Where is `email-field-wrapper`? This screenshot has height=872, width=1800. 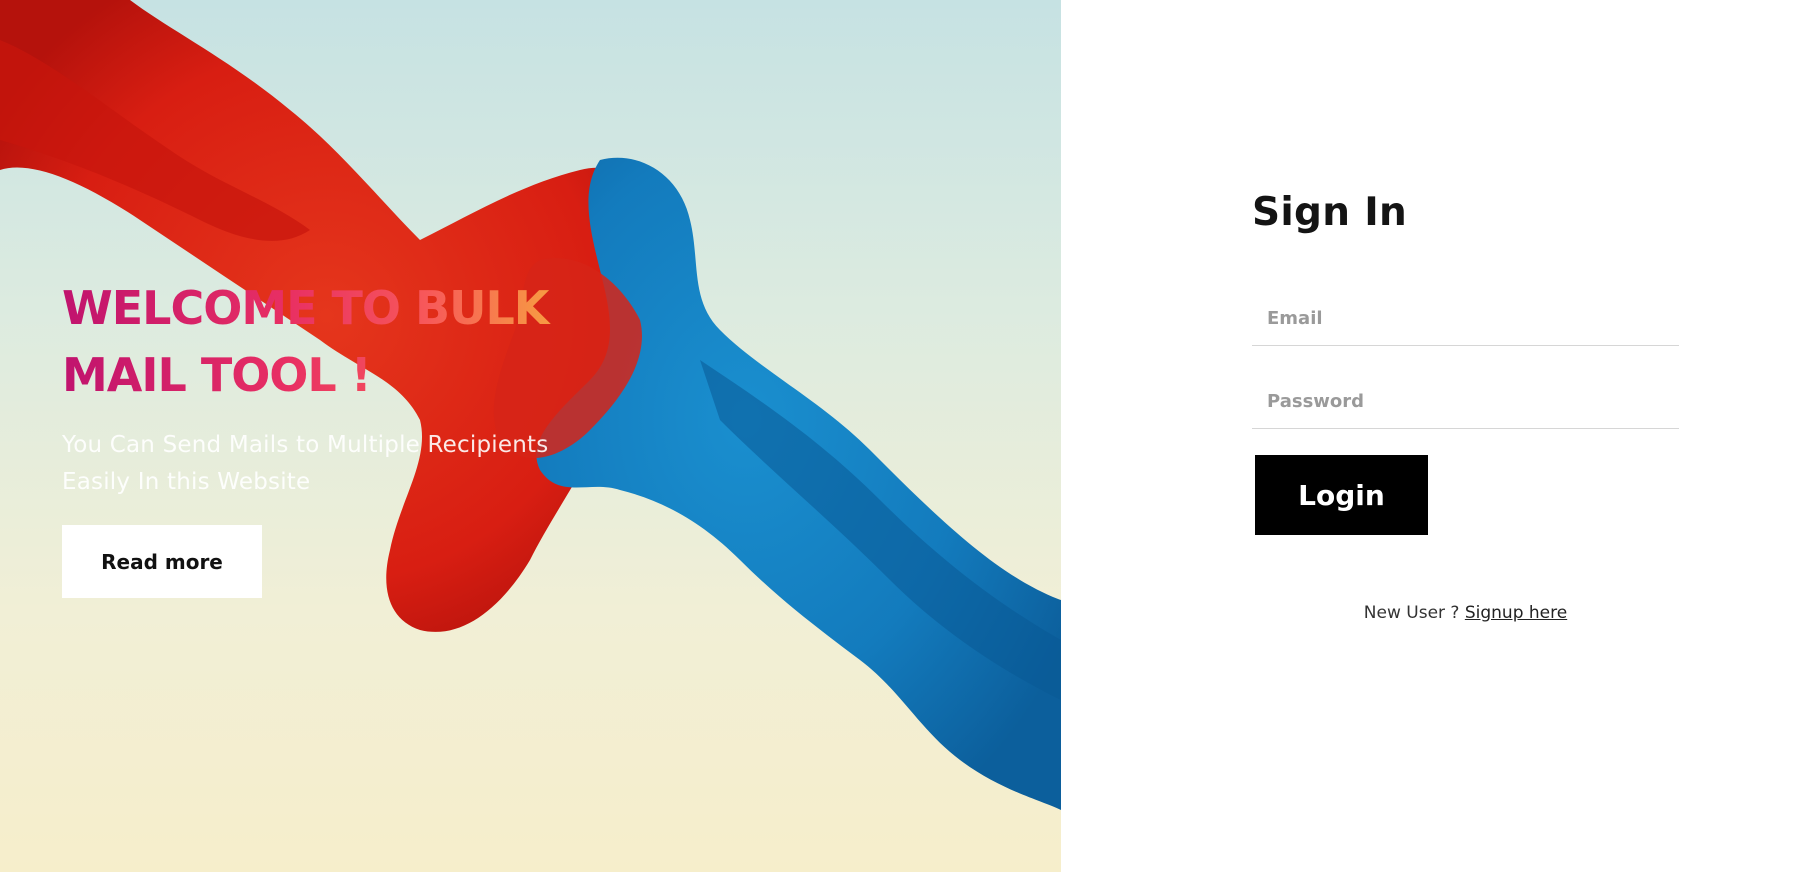 email-field-wrapper is located at coordinates (1465, 314).